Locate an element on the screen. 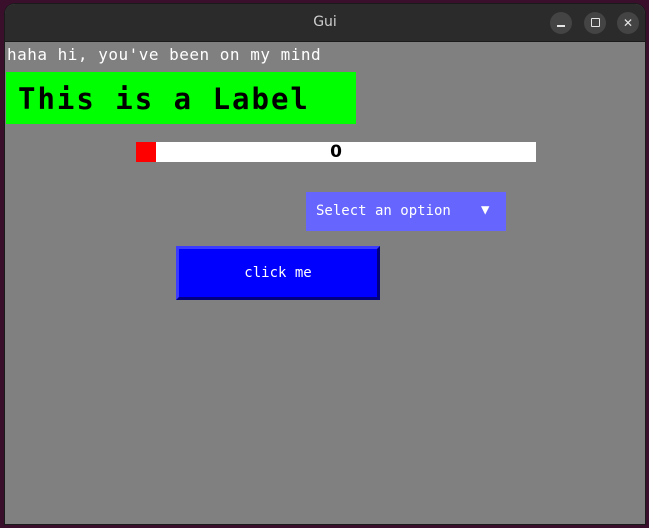 The height and width of the screenshot is (528, 649). window-title: Gui is located at coordinates (325, 22).